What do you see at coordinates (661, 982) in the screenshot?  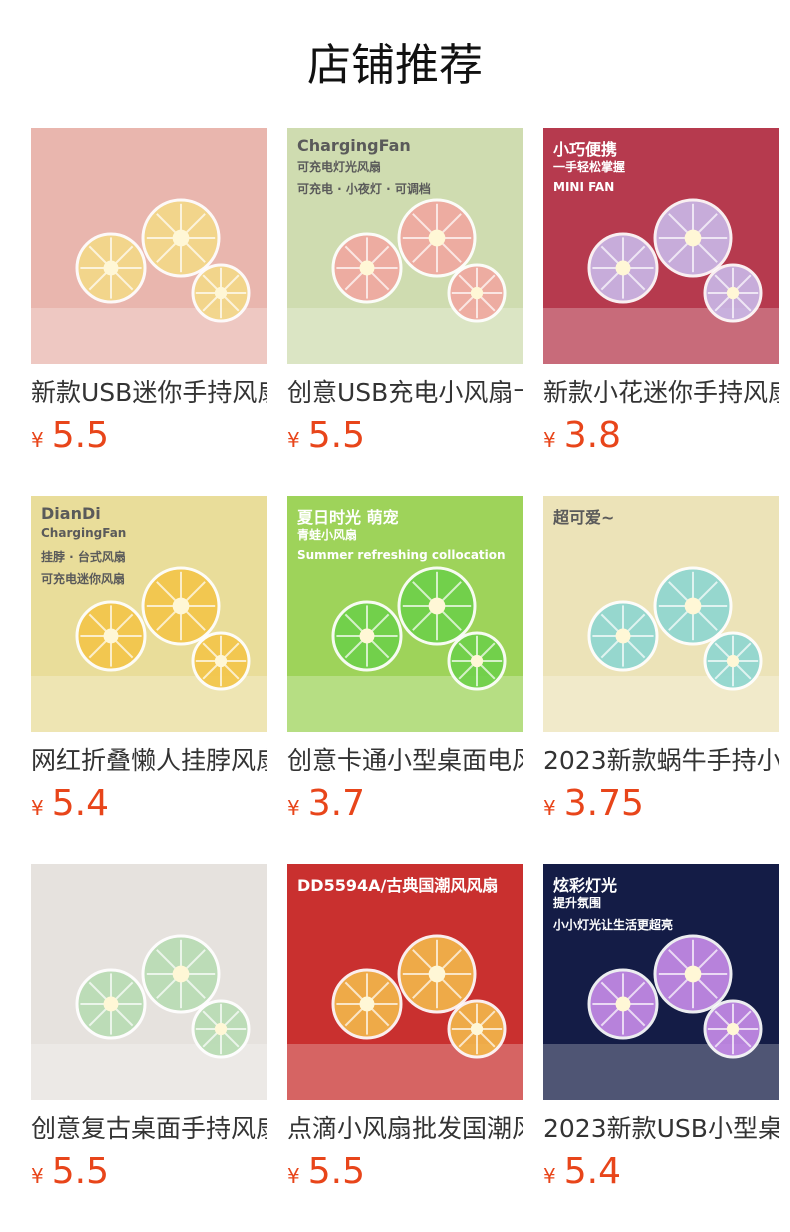 I see `product-image: 炫彩灯光 提升氛围小小灯光让生活更超亮` at bounding box center [661, 982].